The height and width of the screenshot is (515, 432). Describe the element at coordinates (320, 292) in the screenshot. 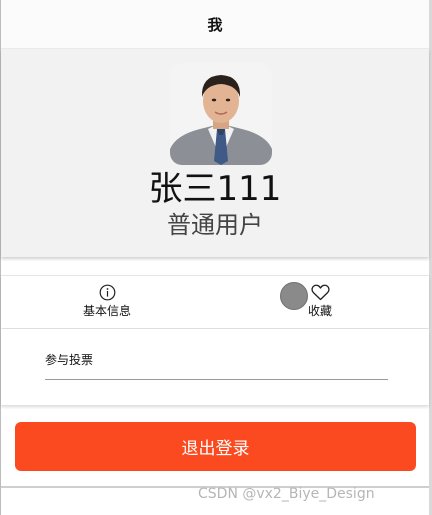

I see `heart-icon` at that location.